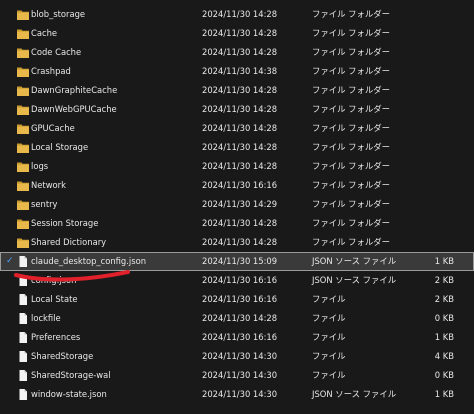 This screenshot has width=474, height=414. What do you see at coordinates (54, 280) in the screenshot?
I see `file-name: config.json` at bounding box center [54, 280].